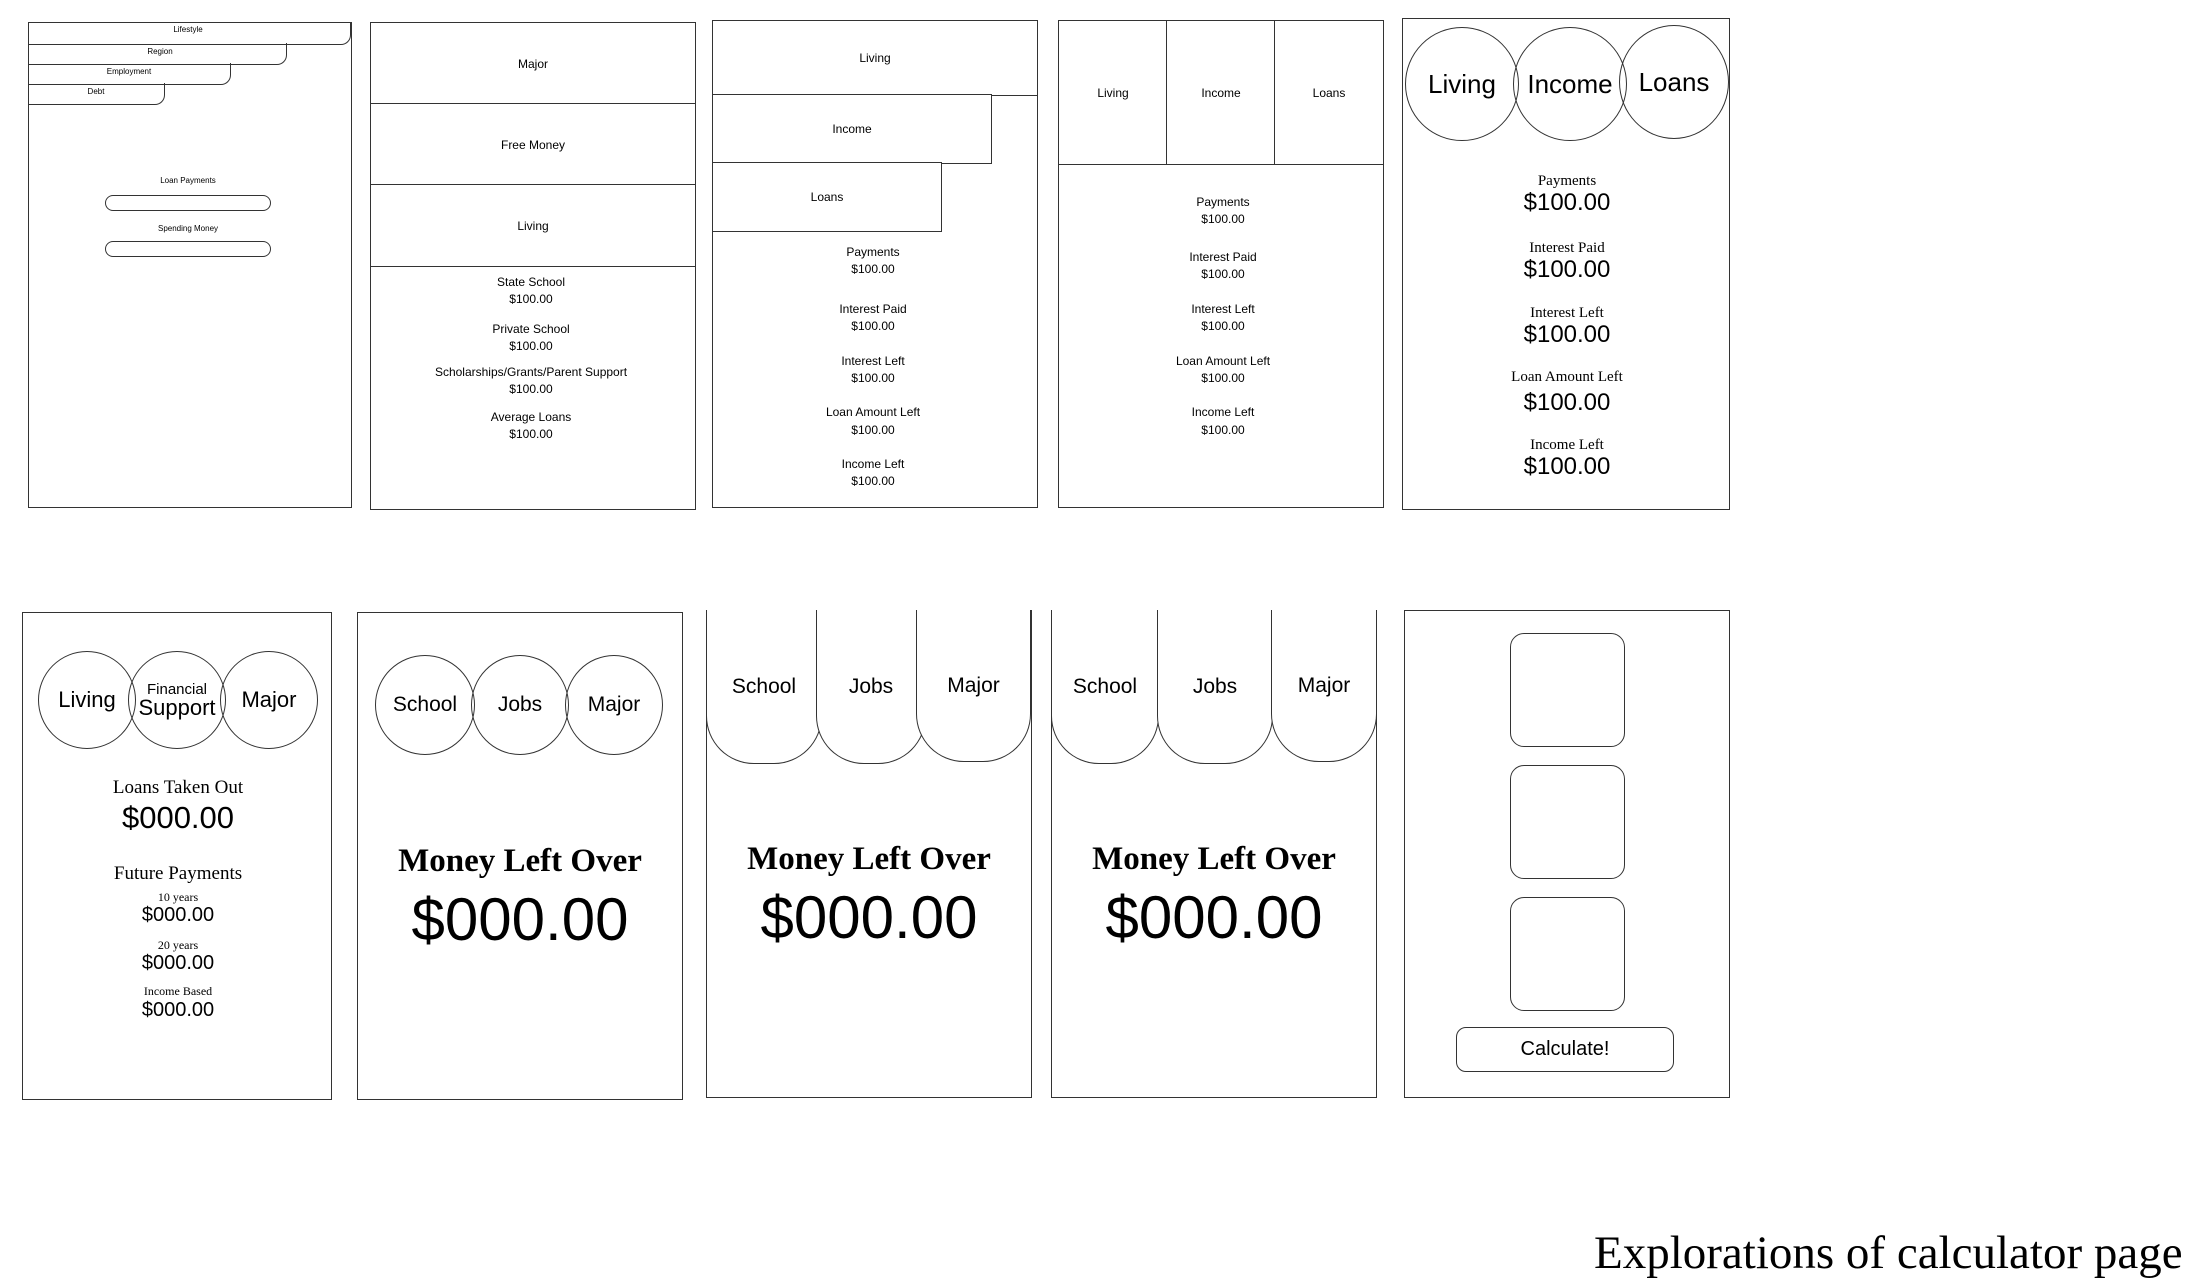  I want to click on calculate-button: Calculate!, so click(1565, 1049).